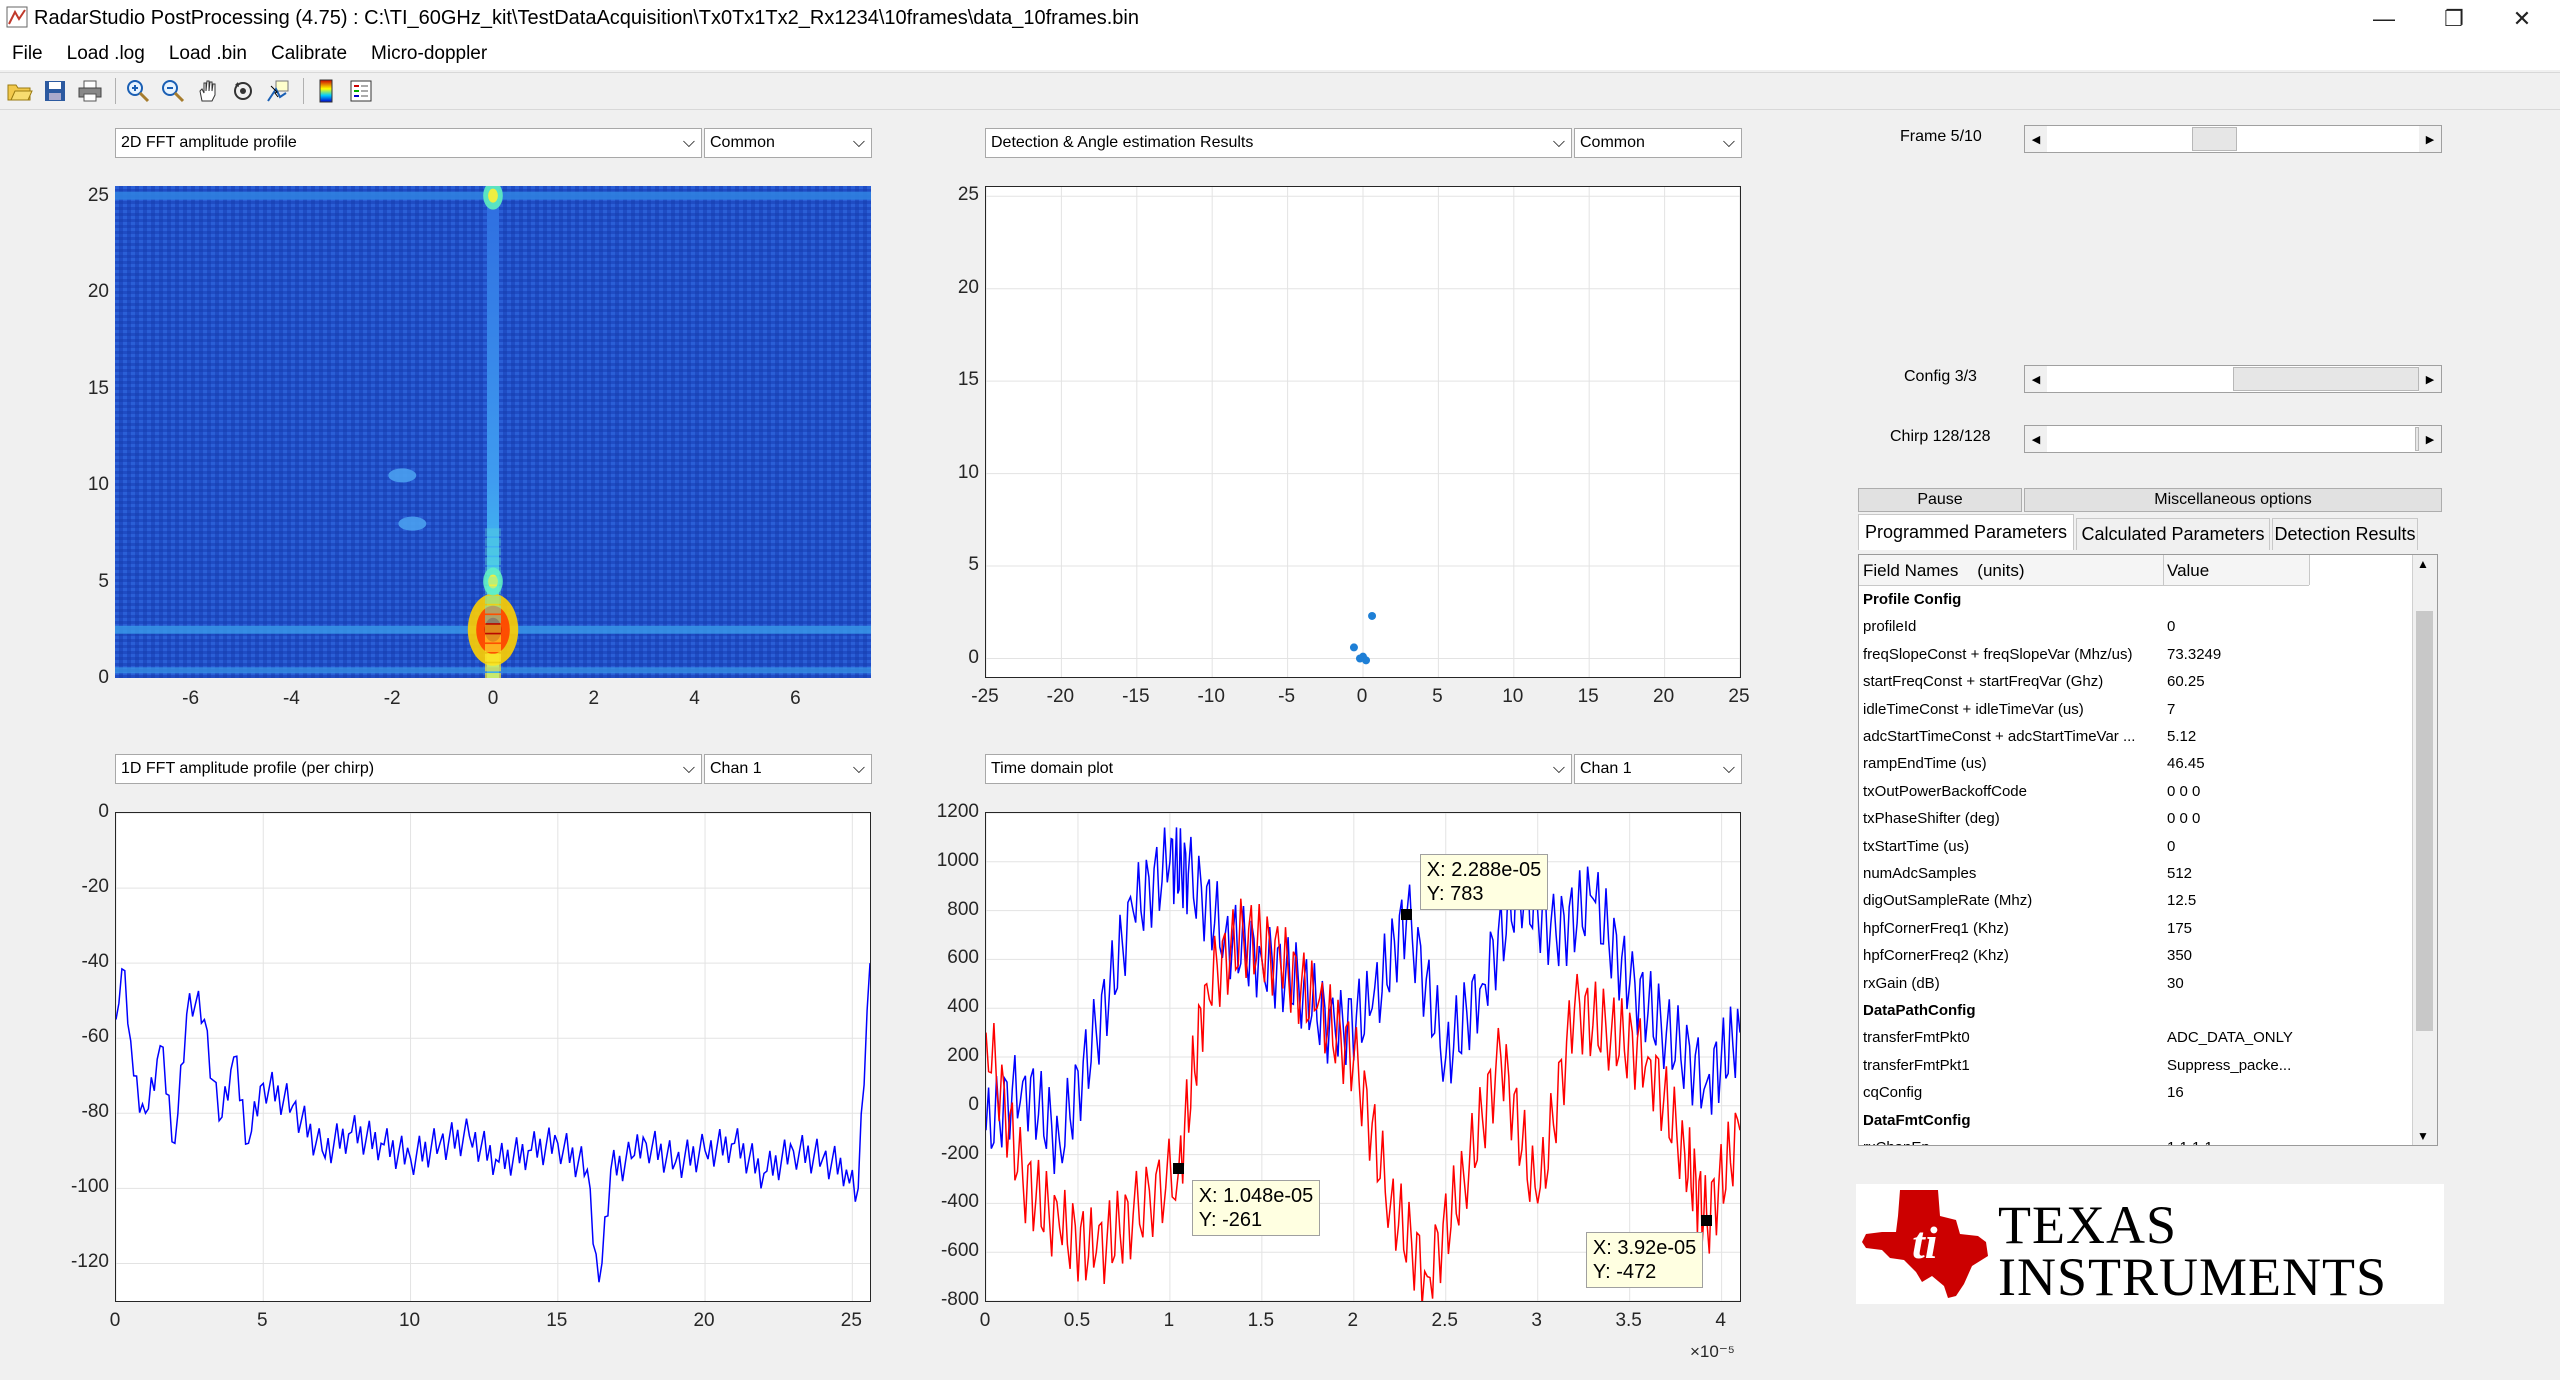 The height and width of the screenshot is (1380, 2560). I want to click on tab-programmed-parameters: Programmed Parameters, so click(1966, 532).